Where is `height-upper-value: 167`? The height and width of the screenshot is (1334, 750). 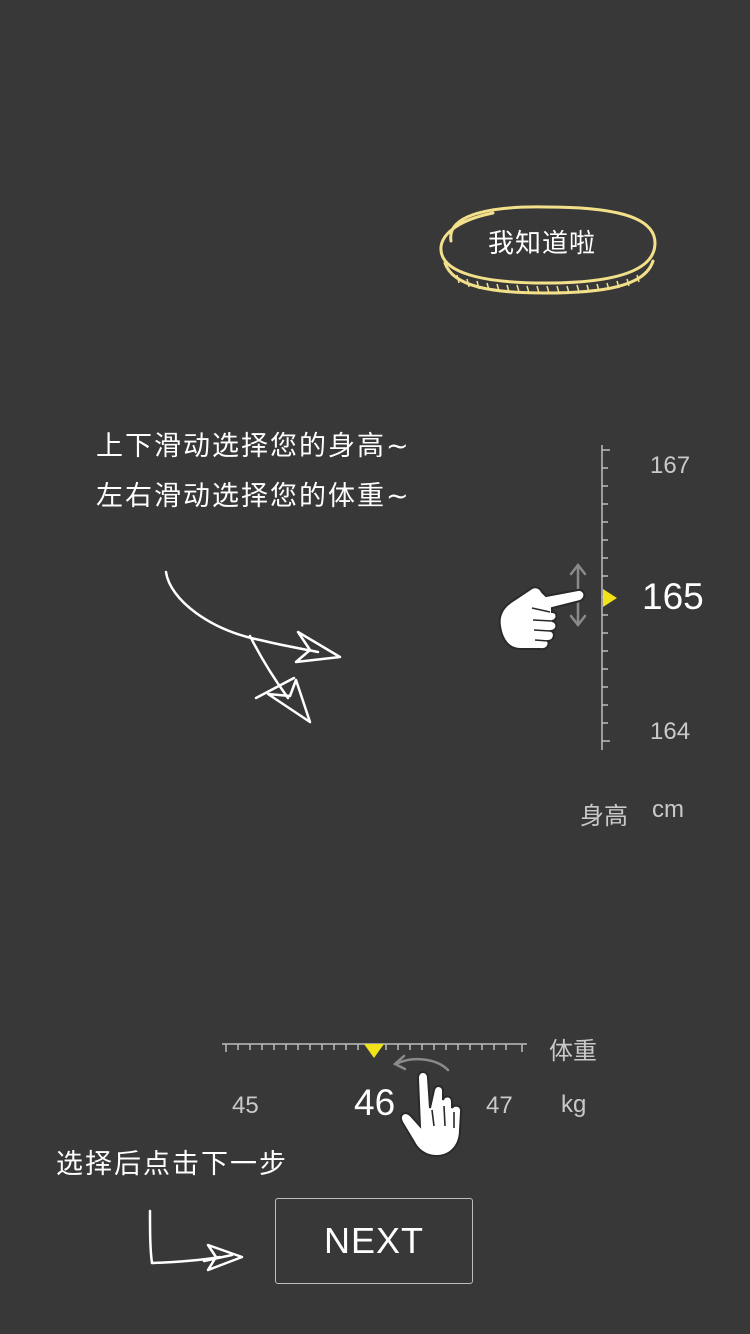
height-upper-value: 167 is located at coordinates (670, 465).